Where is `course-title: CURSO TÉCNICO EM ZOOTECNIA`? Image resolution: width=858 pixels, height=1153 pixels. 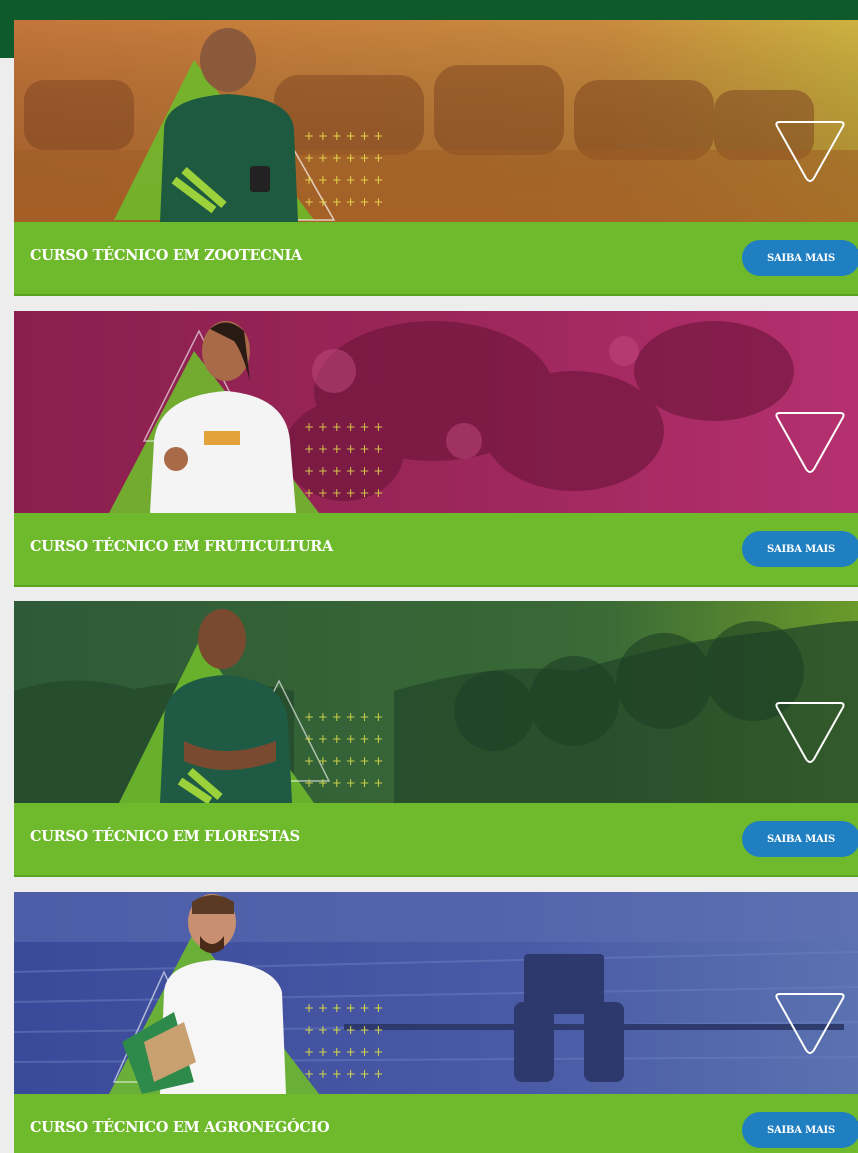
course-title: CURSO TÉCNICO EM ZOOTECNIA is located at coordinates (166, 255).